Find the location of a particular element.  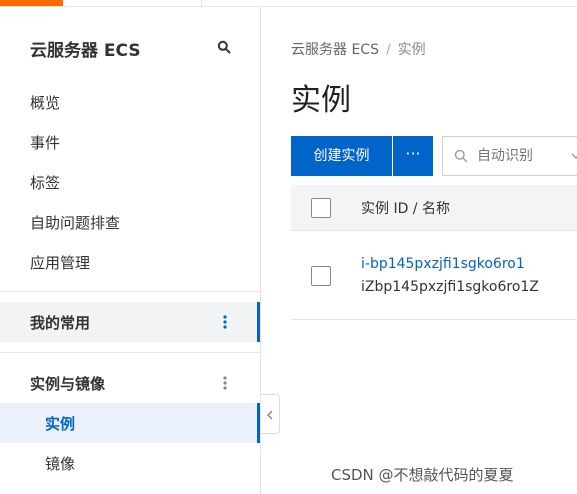

sidebar-header: 云服务器 ECS is located at coordinates (135, 48).